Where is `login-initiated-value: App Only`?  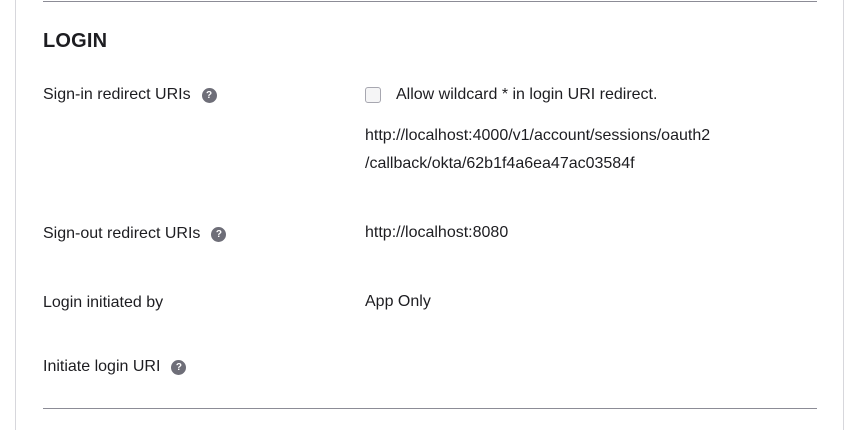 login-initiated-value: App Only is located at coordinates (398, 301).